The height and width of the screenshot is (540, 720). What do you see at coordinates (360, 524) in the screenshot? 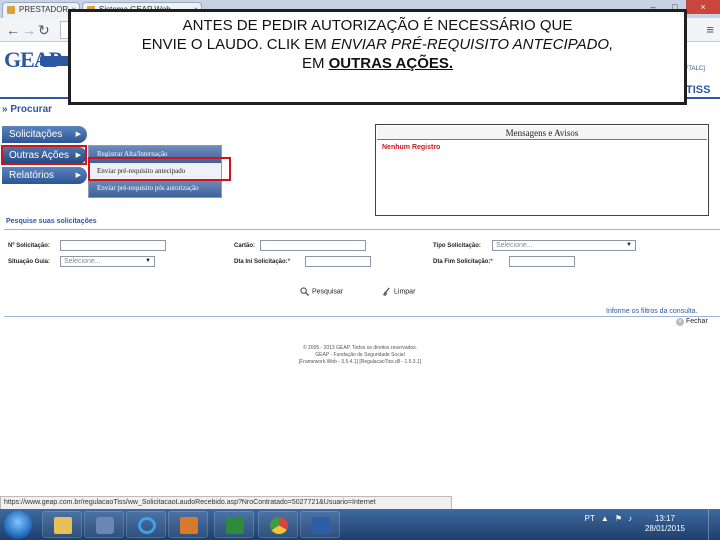
I see `windows-taskbar: PT ▲ ⚑ ♪ 13:17 28/01/2015` at bounding box center [360, 524].